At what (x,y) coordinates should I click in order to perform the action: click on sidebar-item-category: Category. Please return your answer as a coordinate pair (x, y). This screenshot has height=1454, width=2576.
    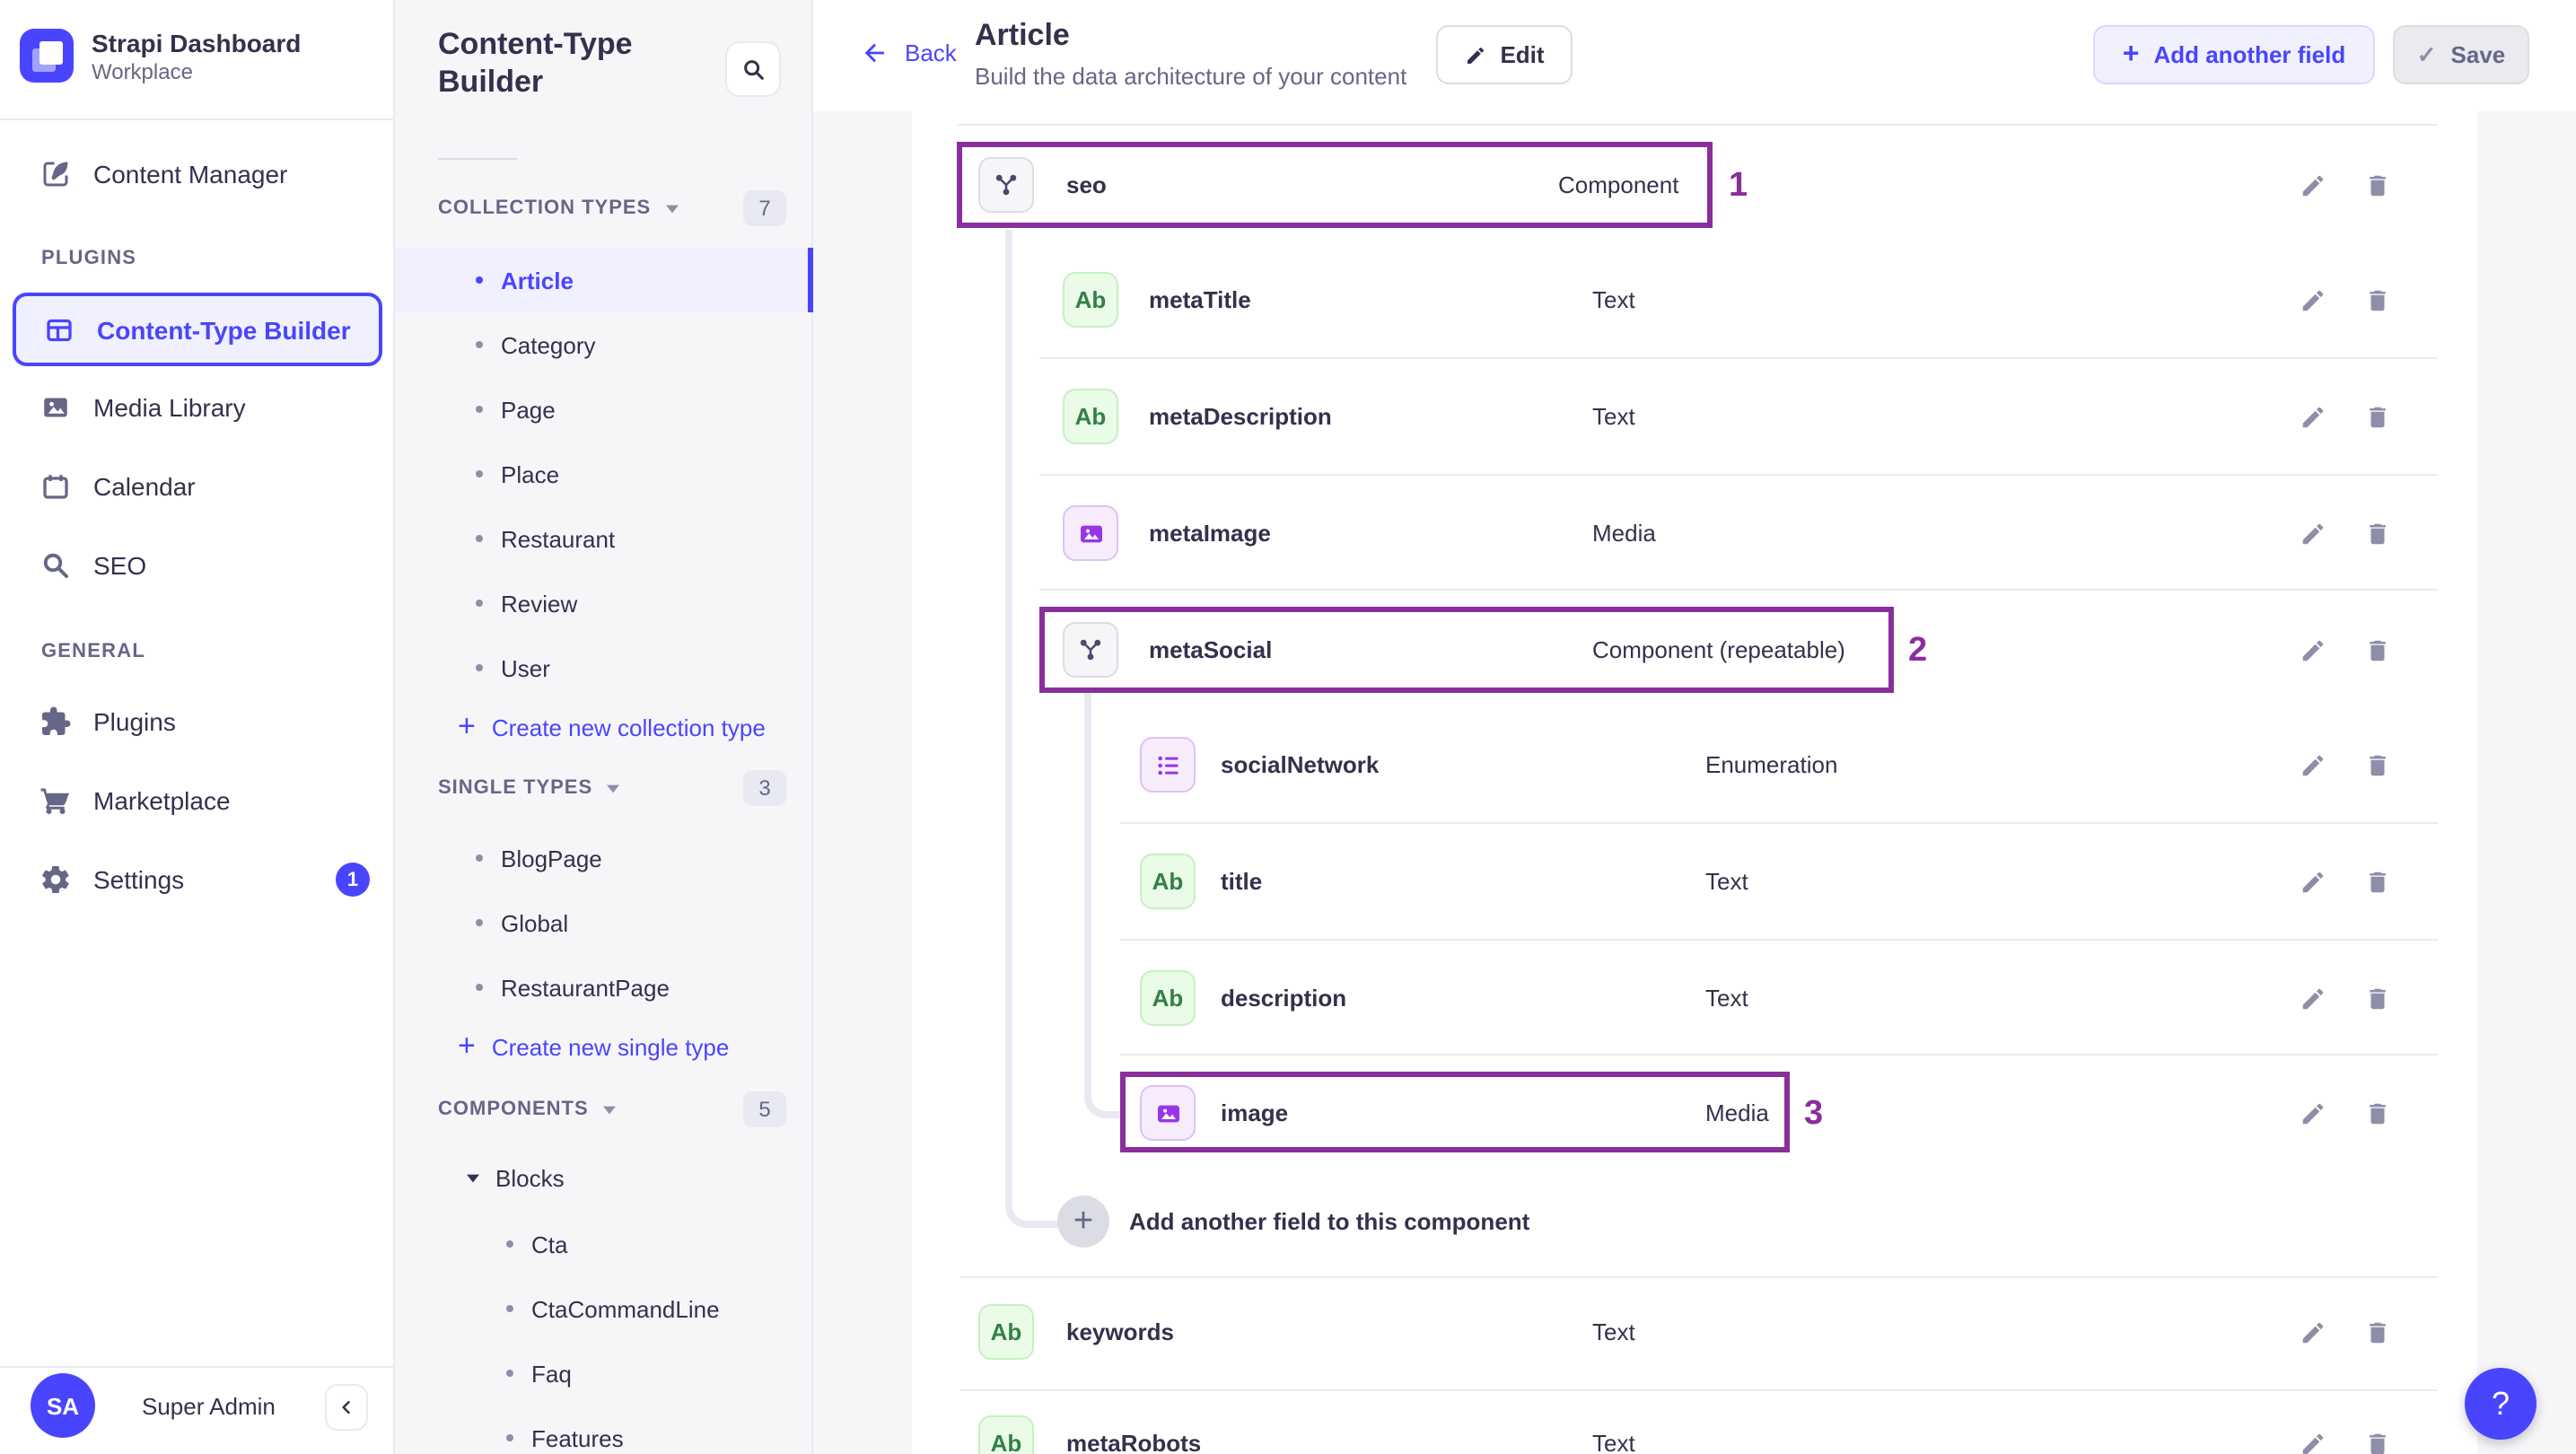
    Looking at the image, I should click on (604, 344).